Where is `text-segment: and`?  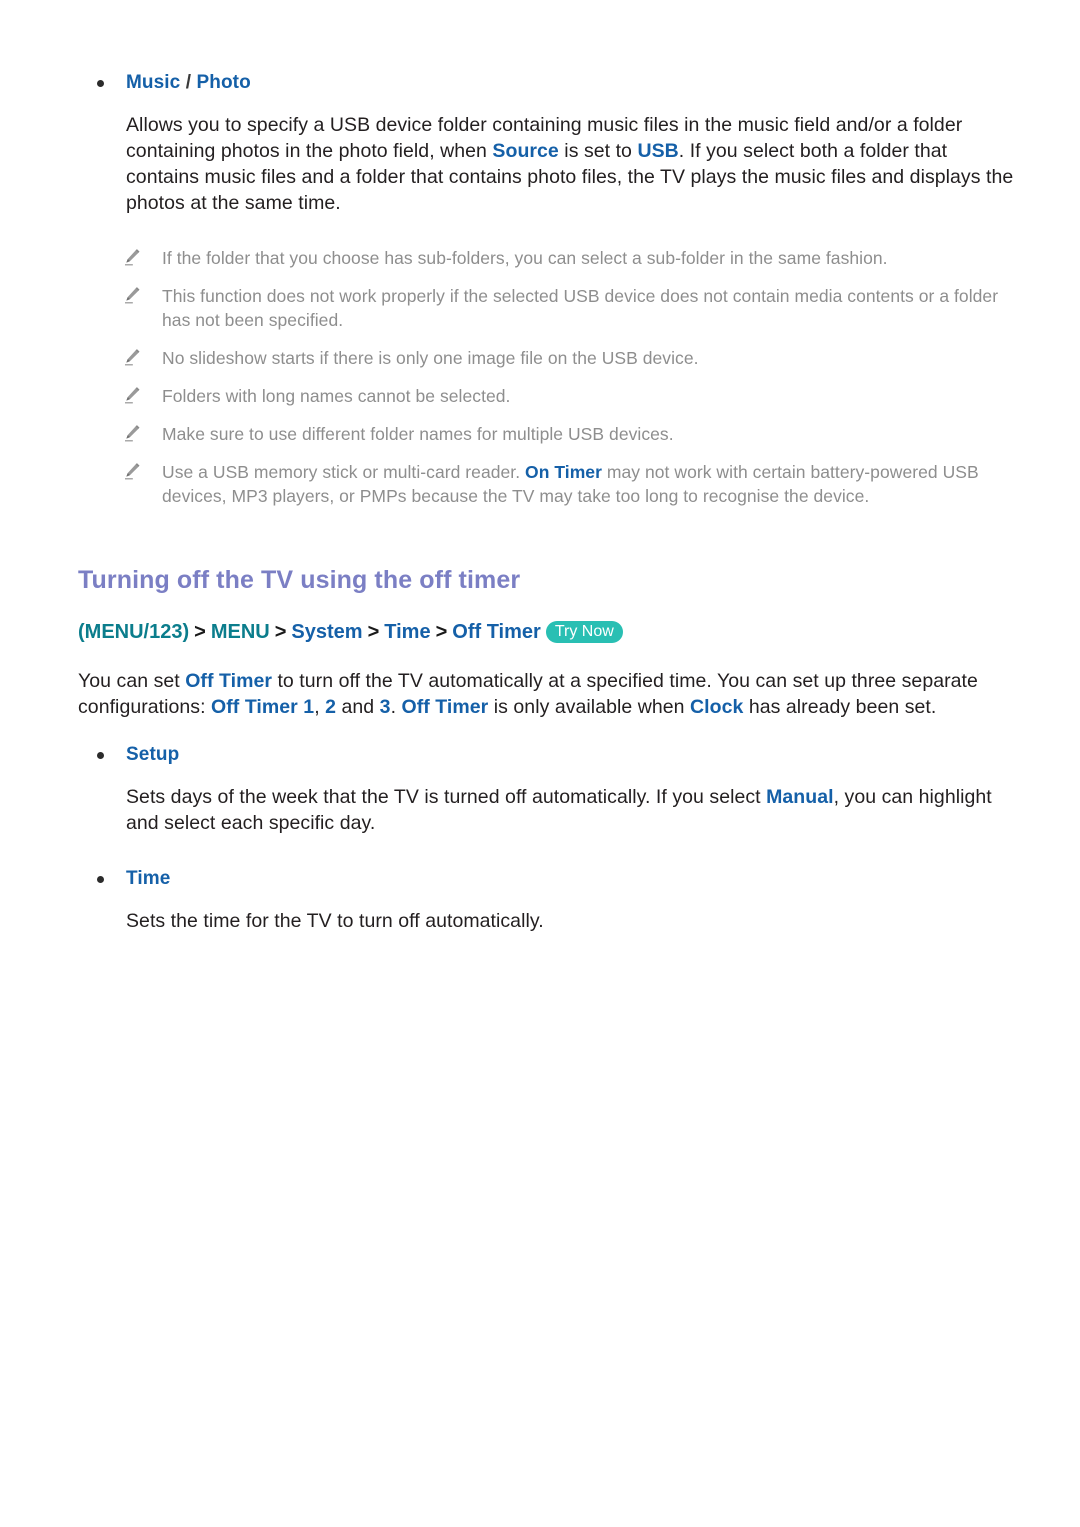
text-segment: and is located at coordinates (358, 707).